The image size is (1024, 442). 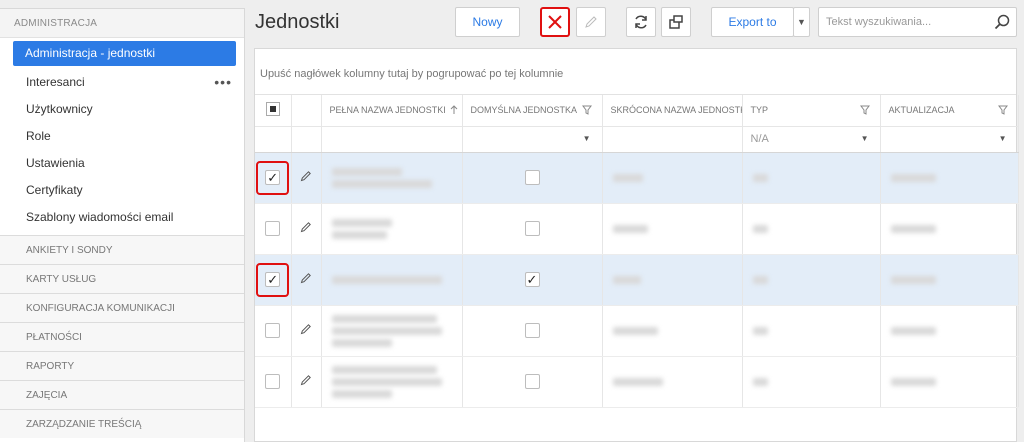 I want to click on sidebar-item-label: Szablony wiadomości email, so click(x=100, y=217).